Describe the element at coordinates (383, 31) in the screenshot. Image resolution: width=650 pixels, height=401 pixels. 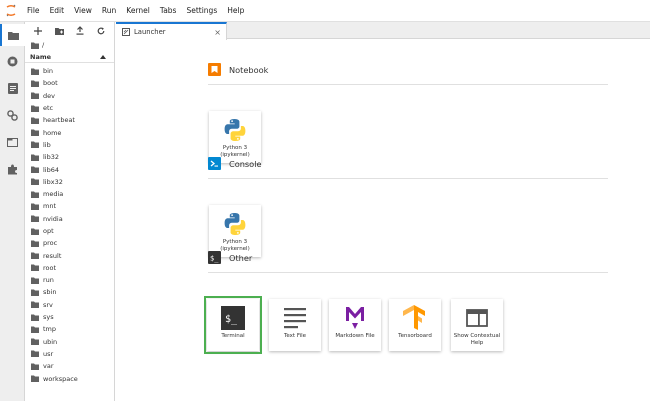
I see `tab-bar: Launcher ×` at that location.